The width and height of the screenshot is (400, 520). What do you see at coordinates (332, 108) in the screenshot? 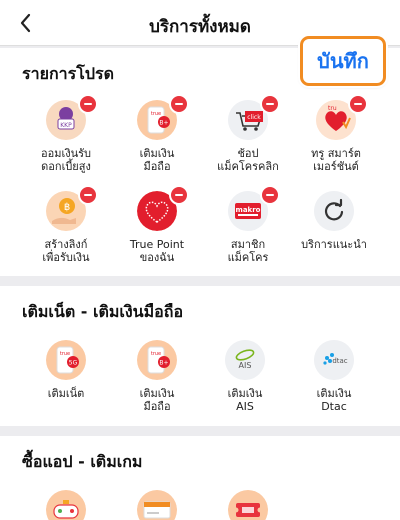
I see `svg-text: tru` at bounding box center [332, 108].